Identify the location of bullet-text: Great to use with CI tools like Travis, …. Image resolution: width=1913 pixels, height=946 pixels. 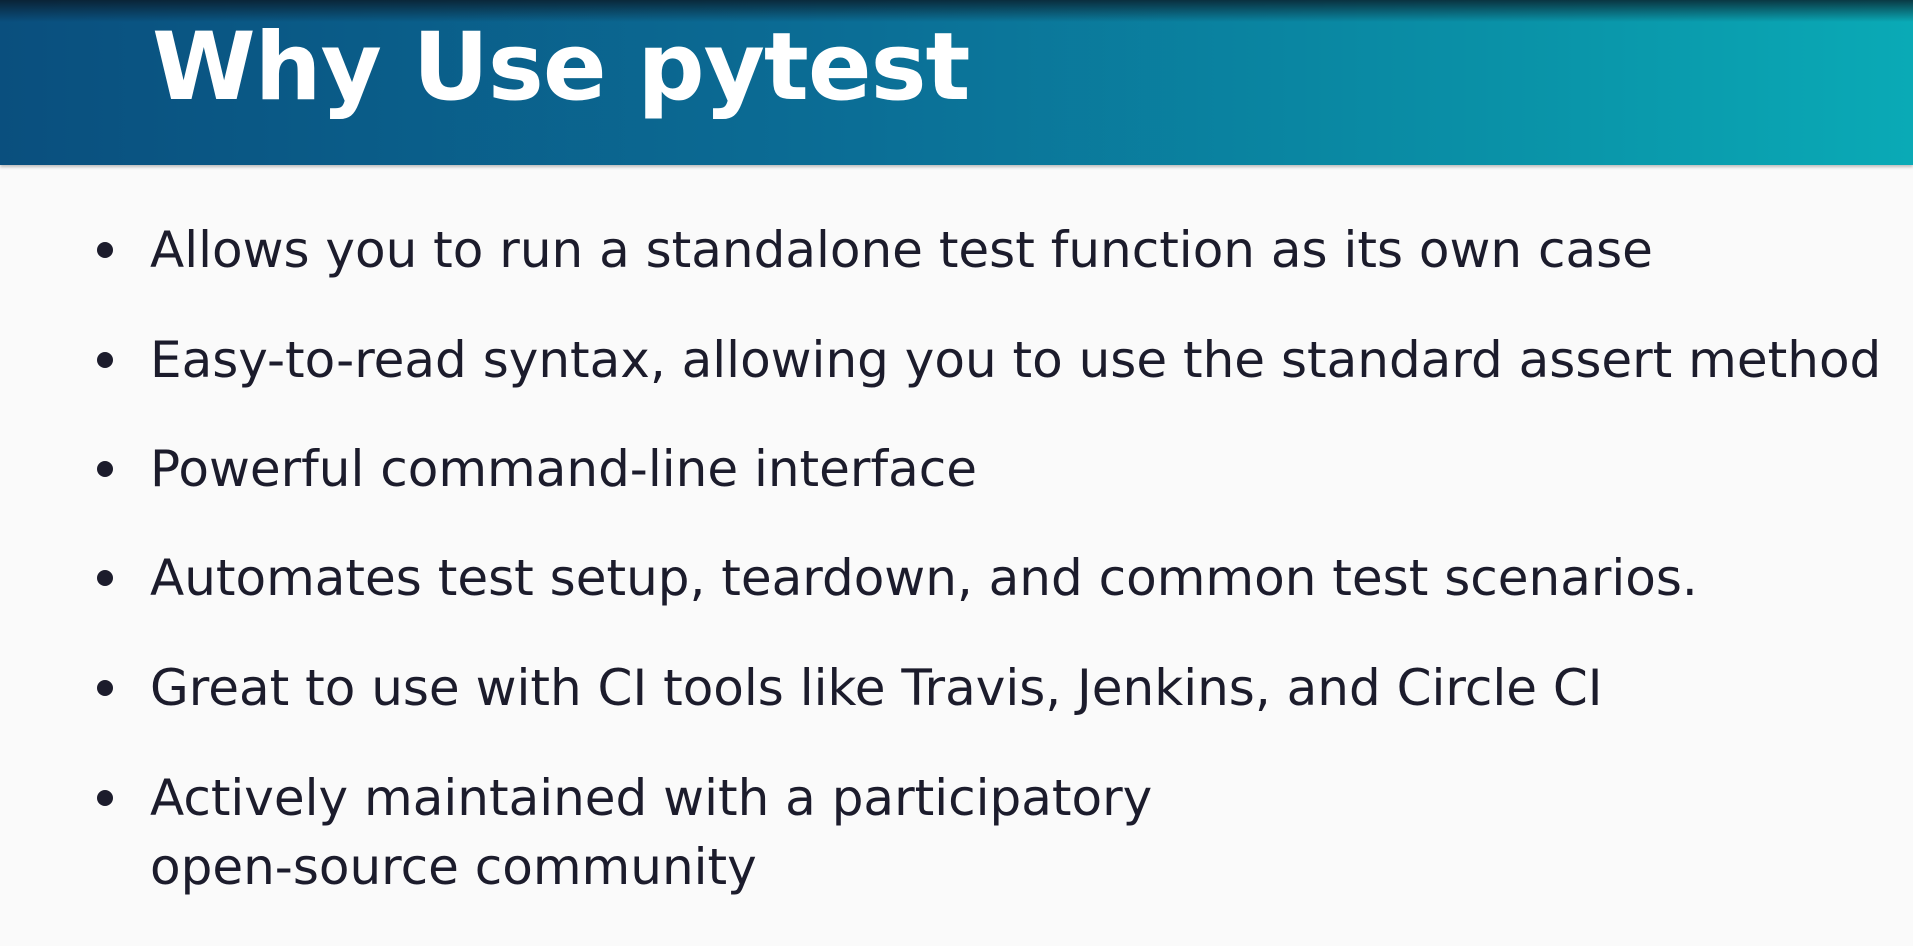
(876, 688).